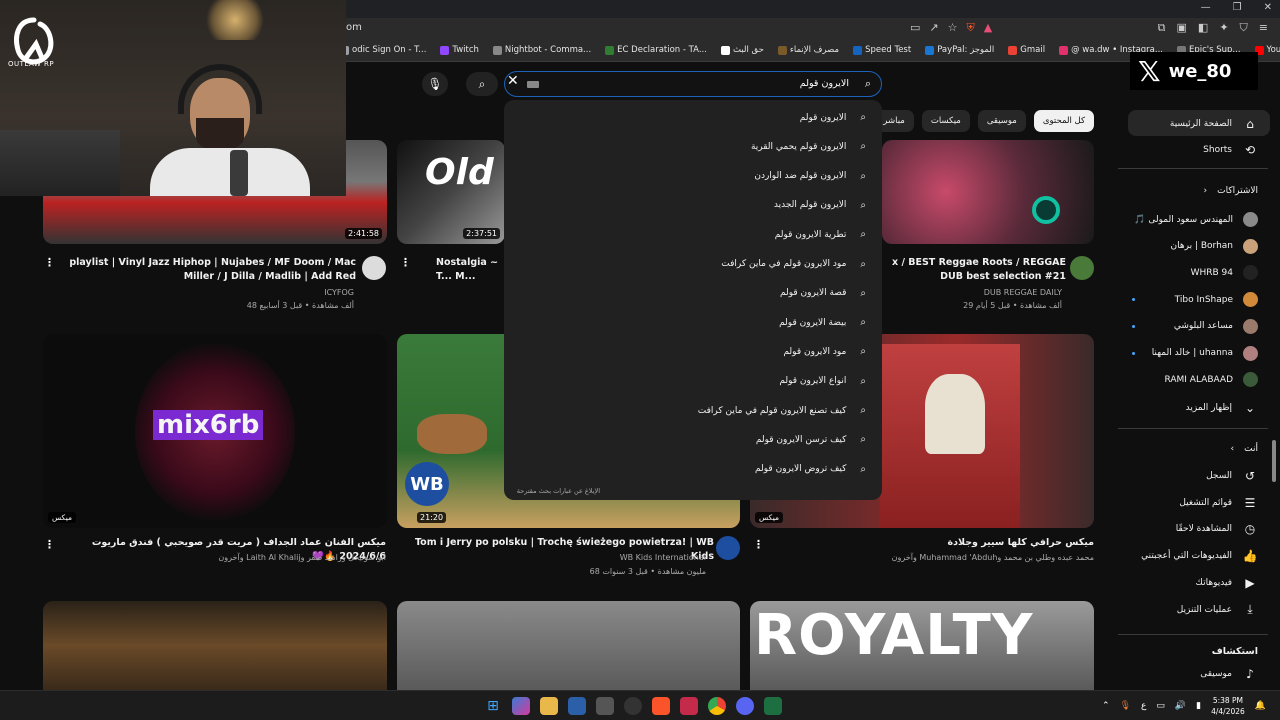 Image resolution: width=1280 pixels, height=720 pixels. I want to click on maximize-icon: ❐, so click(1237, 7).